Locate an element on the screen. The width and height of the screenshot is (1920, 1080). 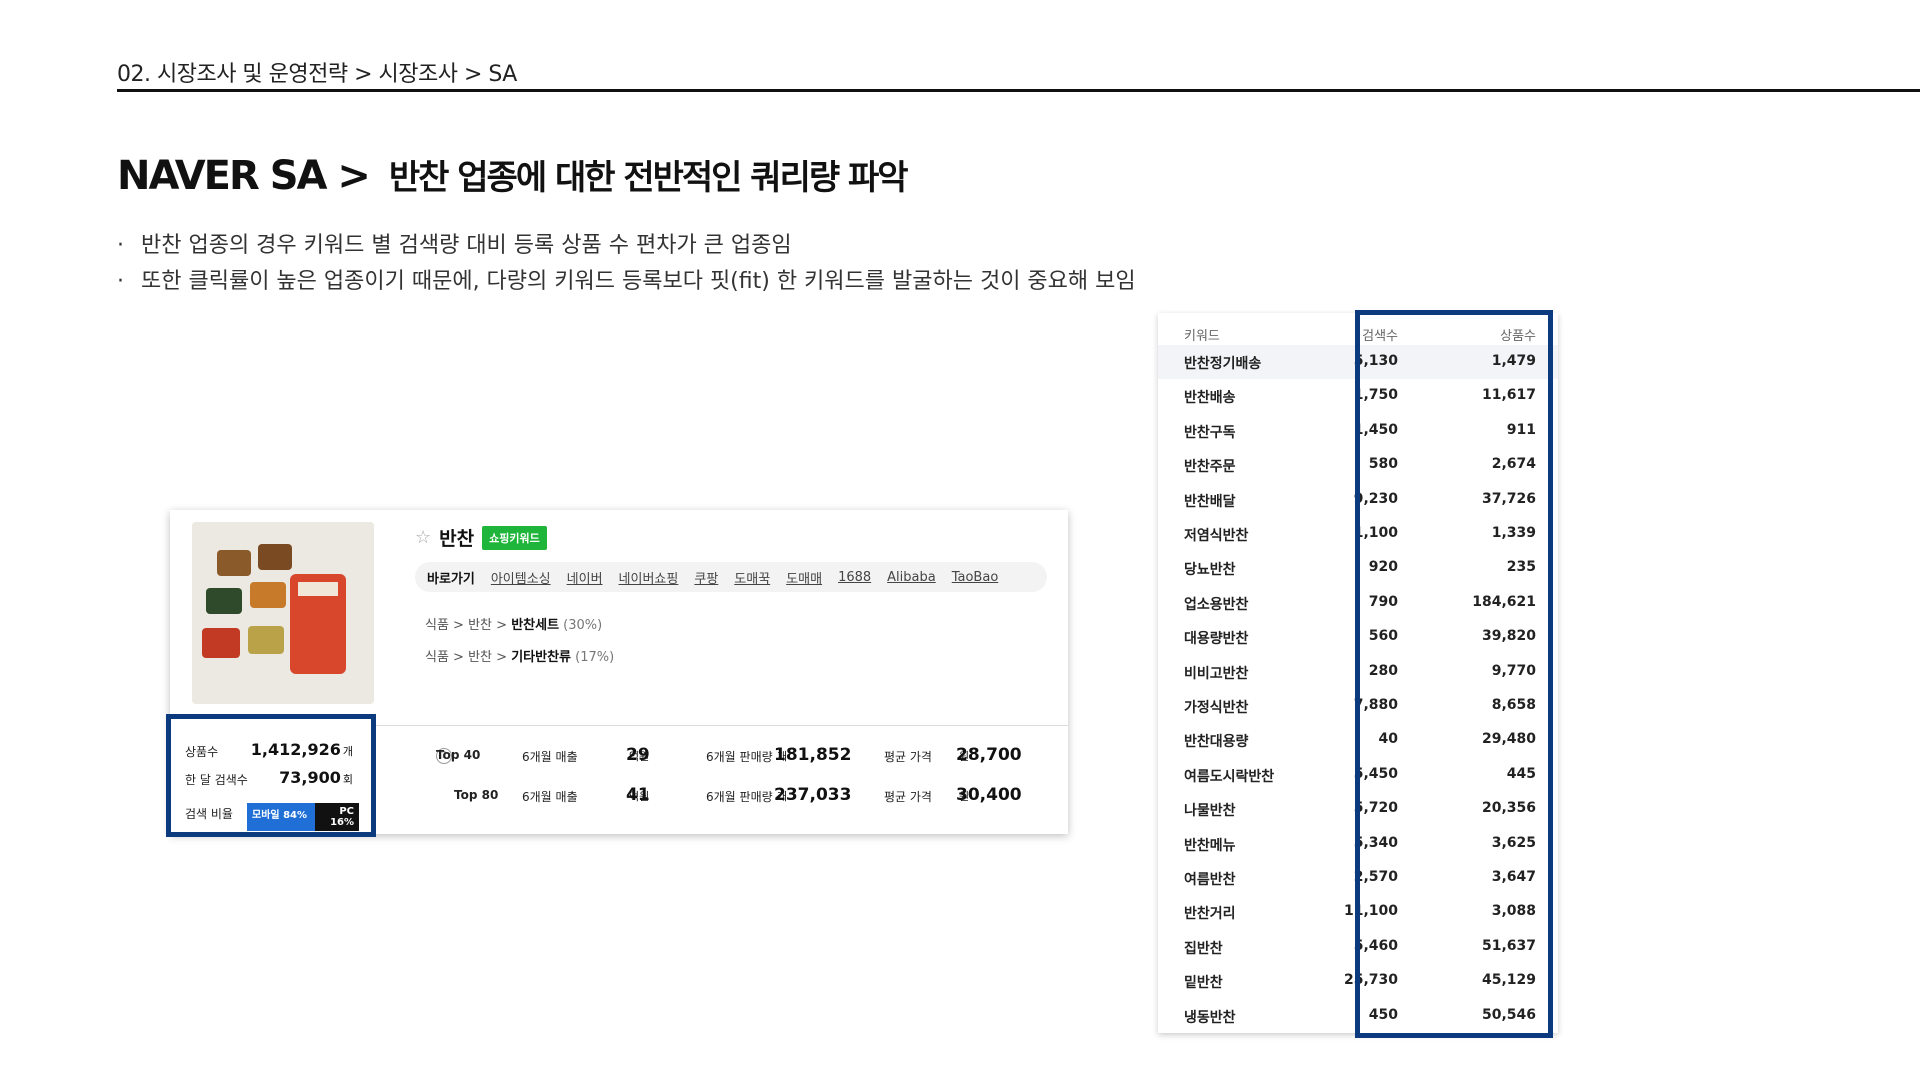
shortcut-label: 바로가기 is located at coordinates (451, 579).